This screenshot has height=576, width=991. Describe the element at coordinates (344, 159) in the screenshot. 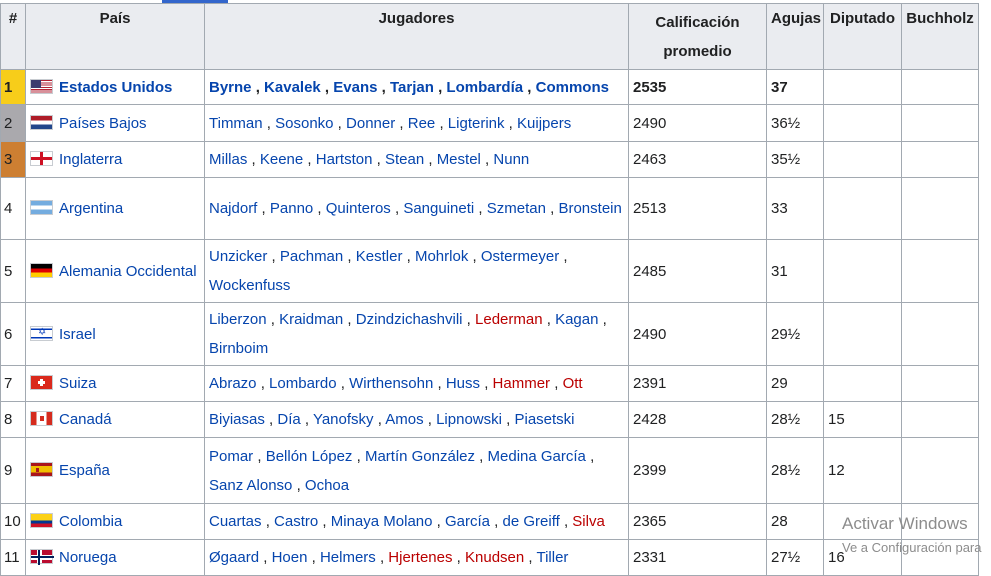

I see `player-link: Hartston` at that location.